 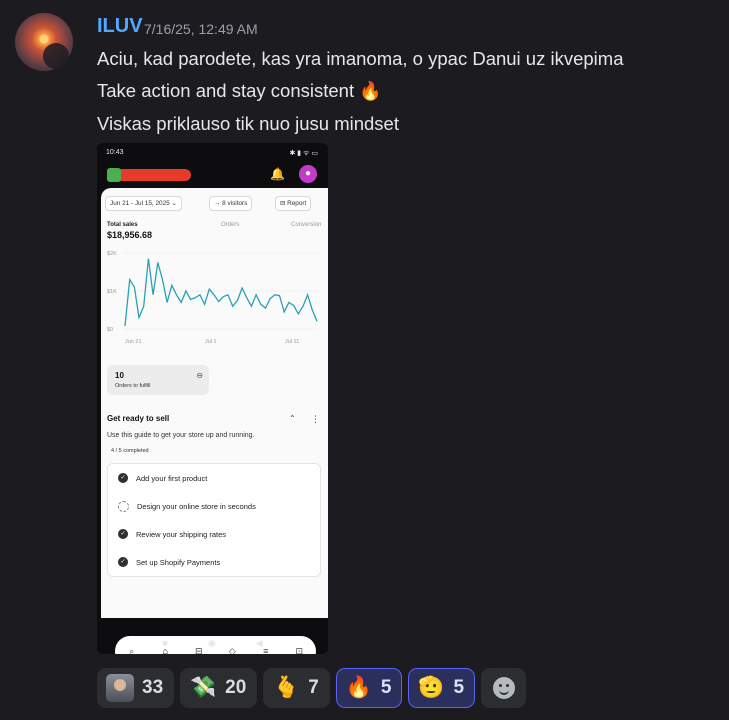 I want to click on saluting-face-icon: 🫡, so click(x=431, y=687).